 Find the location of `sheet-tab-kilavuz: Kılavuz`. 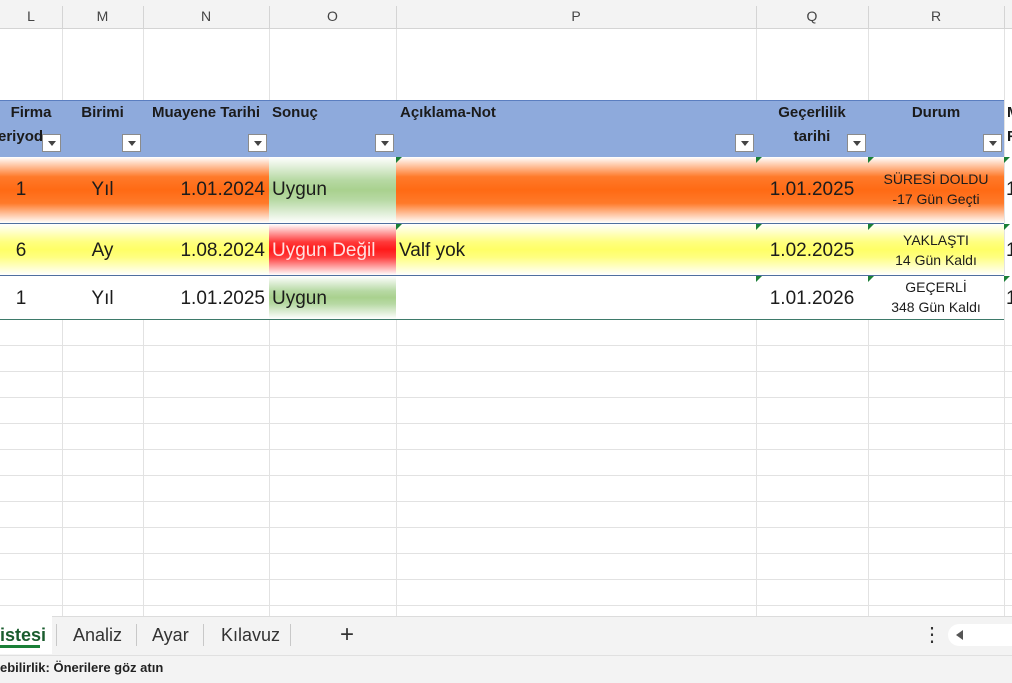

sheet-tab-kilavuz: Kılavuz is located at coordinates (250, 635).